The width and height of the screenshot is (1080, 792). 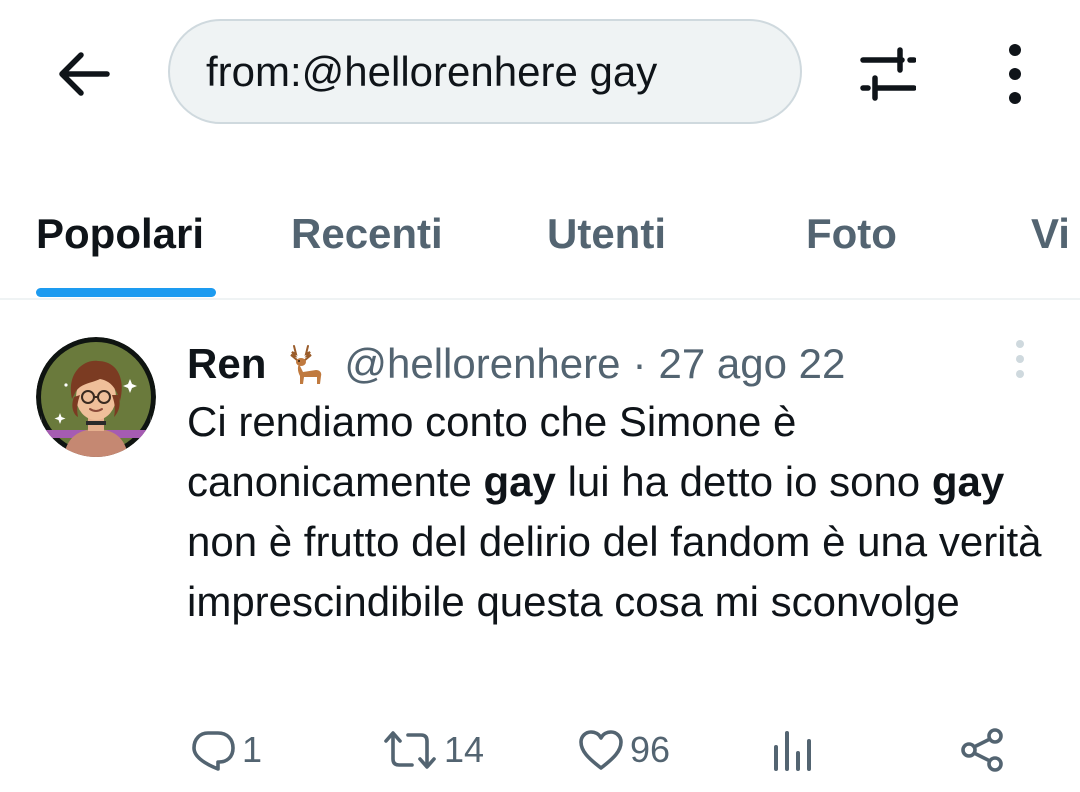 What do you see at coordinates (226, 364) in the screenshot?
I see `author-name: Ren` at bounding box center [226, 364].